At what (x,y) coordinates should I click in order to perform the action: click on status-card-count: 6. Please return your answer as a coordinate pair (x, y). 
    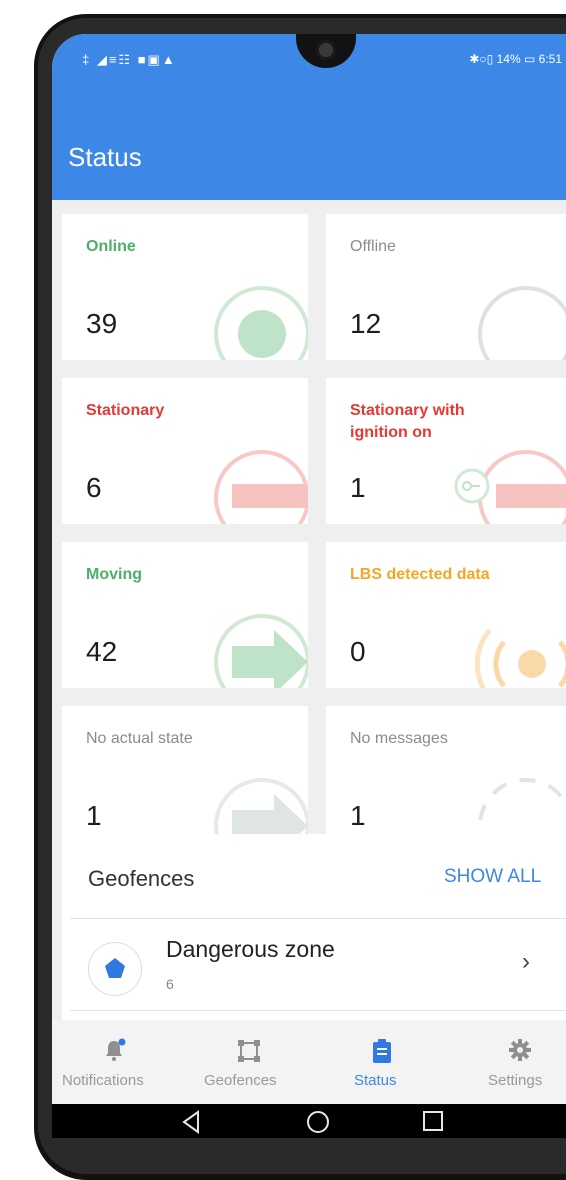
    Looking at the image, I should click on (94, 487).